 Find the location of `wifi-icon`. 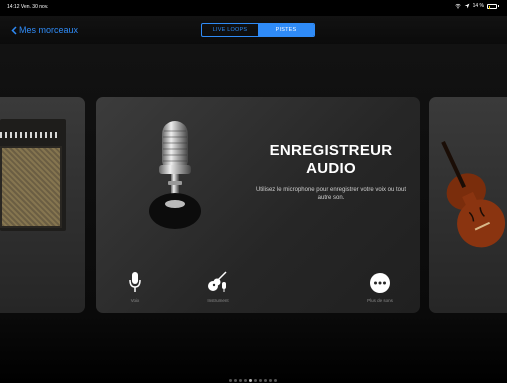

wifi-icon is located at coordinates (457, 6).